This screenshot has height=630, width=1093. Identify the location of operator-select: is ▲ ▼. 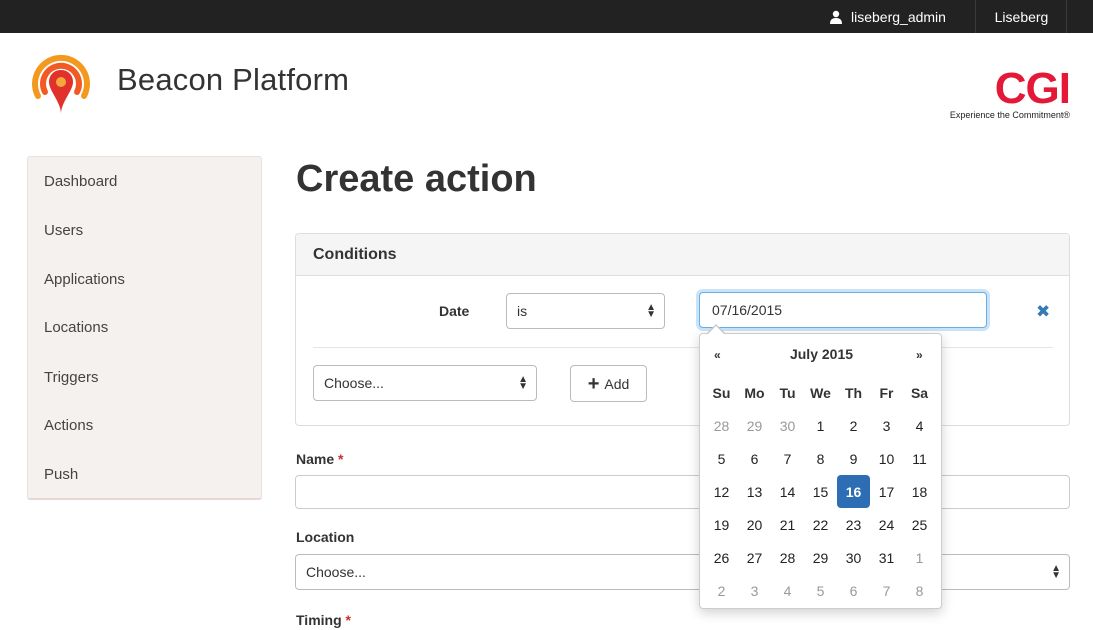
(585, 311).